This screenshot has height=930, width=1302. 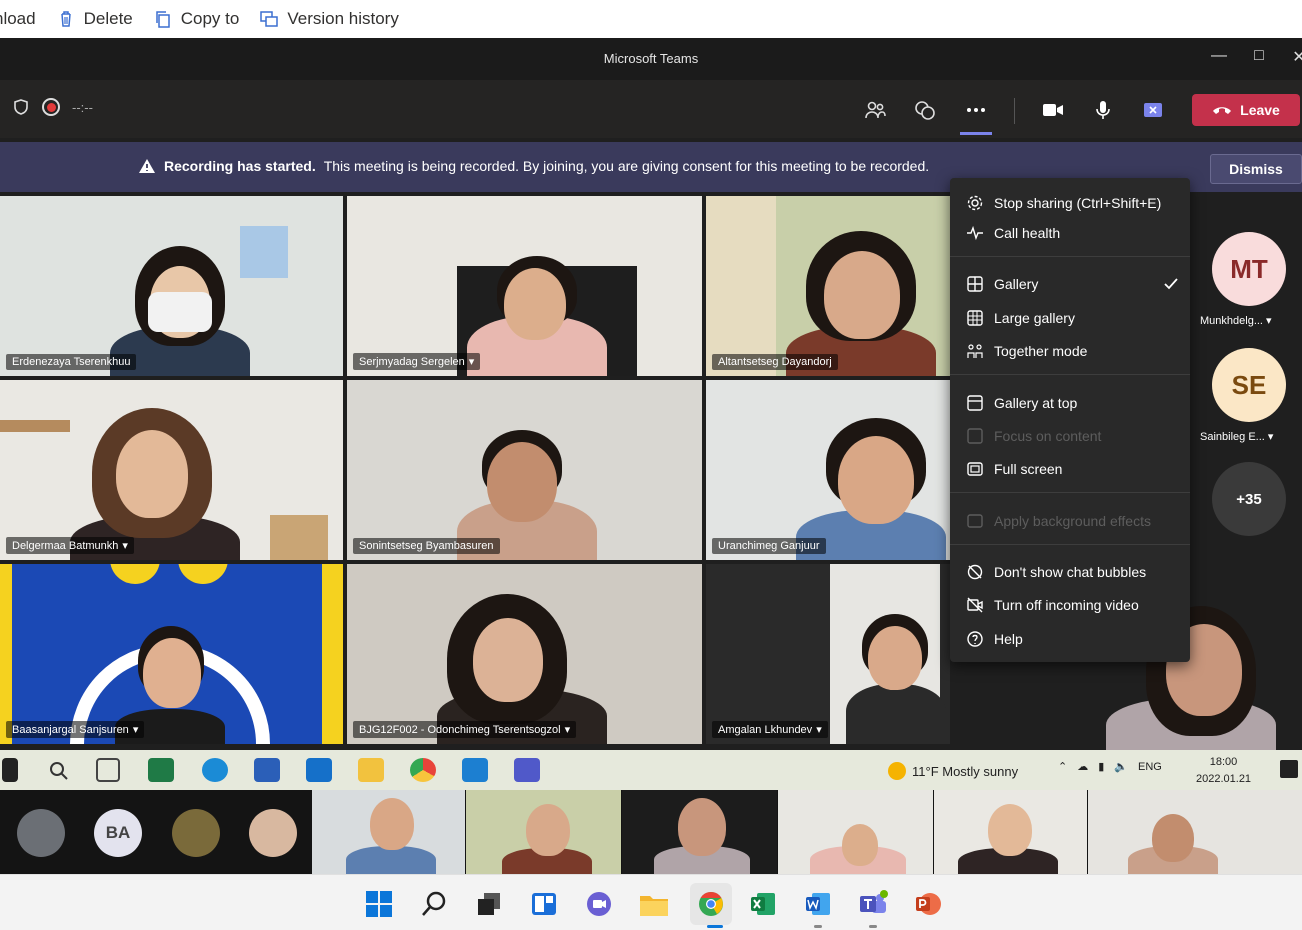 What do you see at coordinates (475, 770) in the screenshot?
I see `photos-icon` at bounding box center [475, 770].